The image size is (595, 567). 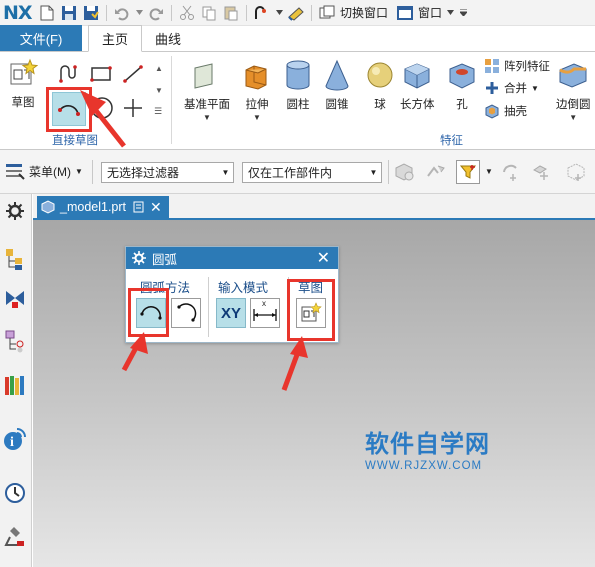 I want to click on input-mode-label: 输入模式, so click(x=243, y=288).